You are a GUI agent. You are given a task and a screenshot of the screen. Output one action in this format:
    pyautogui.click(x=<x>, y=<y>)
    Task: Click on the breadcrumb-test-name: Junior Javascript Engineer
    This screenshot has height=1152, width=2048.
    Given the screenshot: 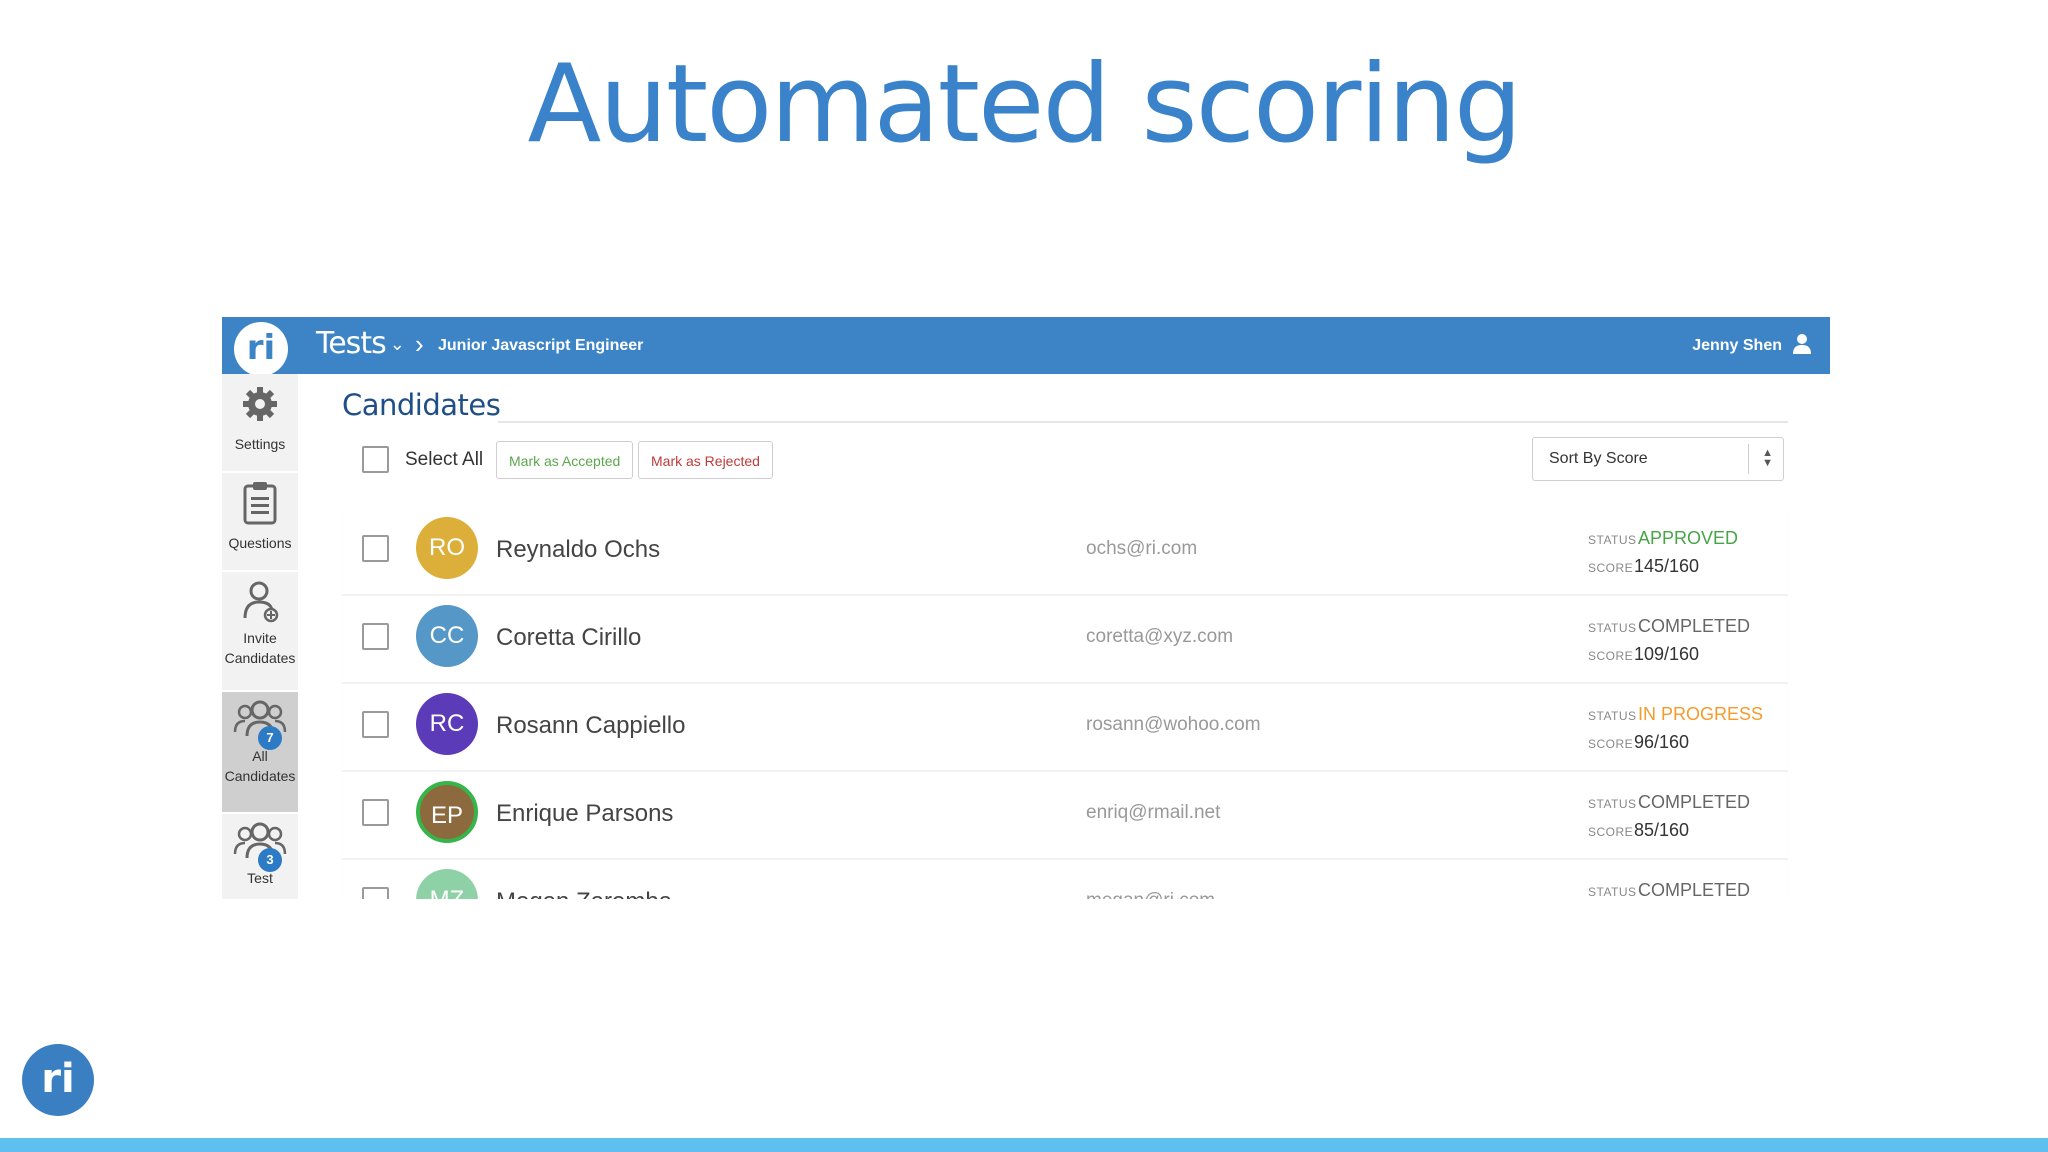 What is the action you would take?
    pyautogui.click(x=540, y=346)
    